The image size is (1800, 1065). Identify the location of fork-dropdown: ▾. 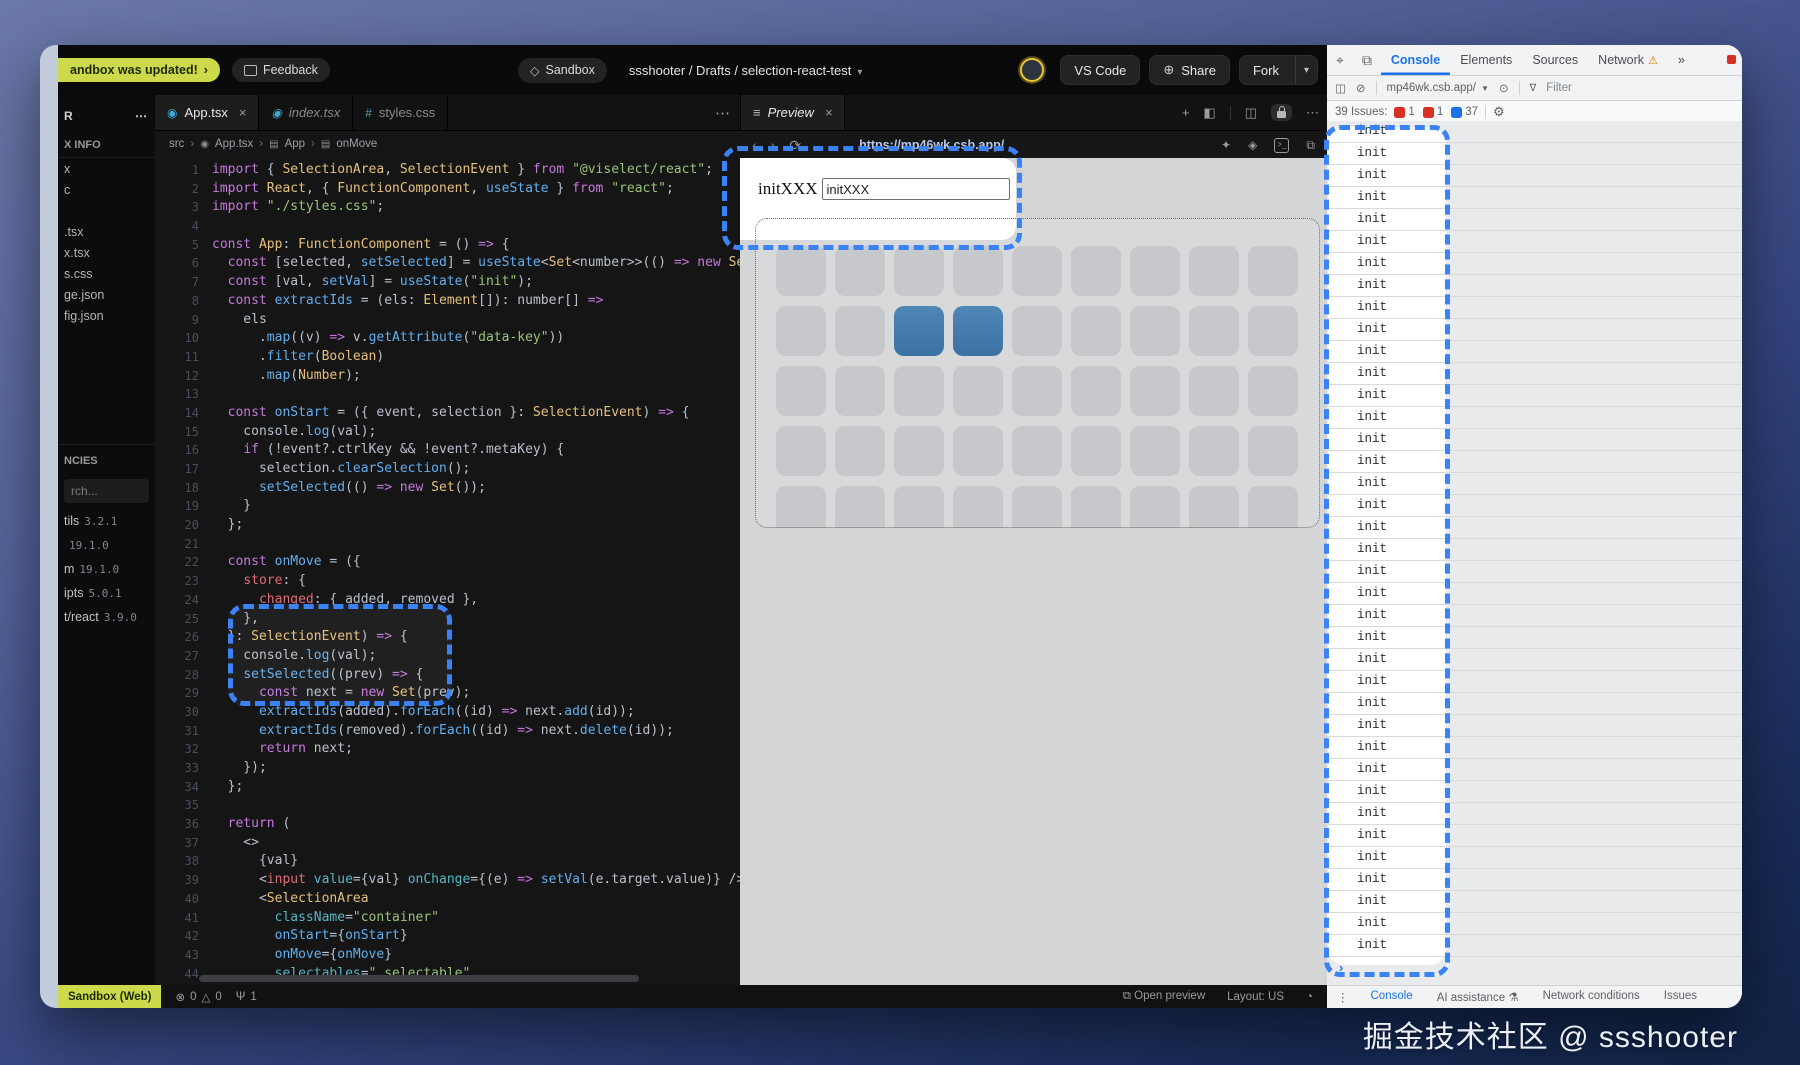
(1305, 70).